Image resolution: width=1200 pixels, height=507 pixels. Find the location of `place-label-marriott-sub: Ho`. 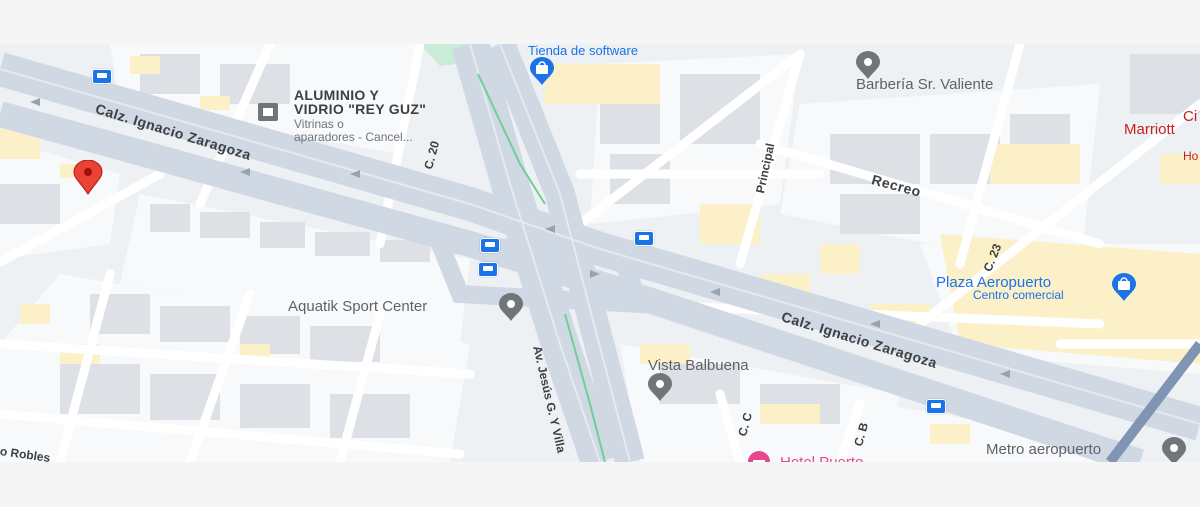

place-label-marriott-sub: Ho is located at coordinates (1191, 156).